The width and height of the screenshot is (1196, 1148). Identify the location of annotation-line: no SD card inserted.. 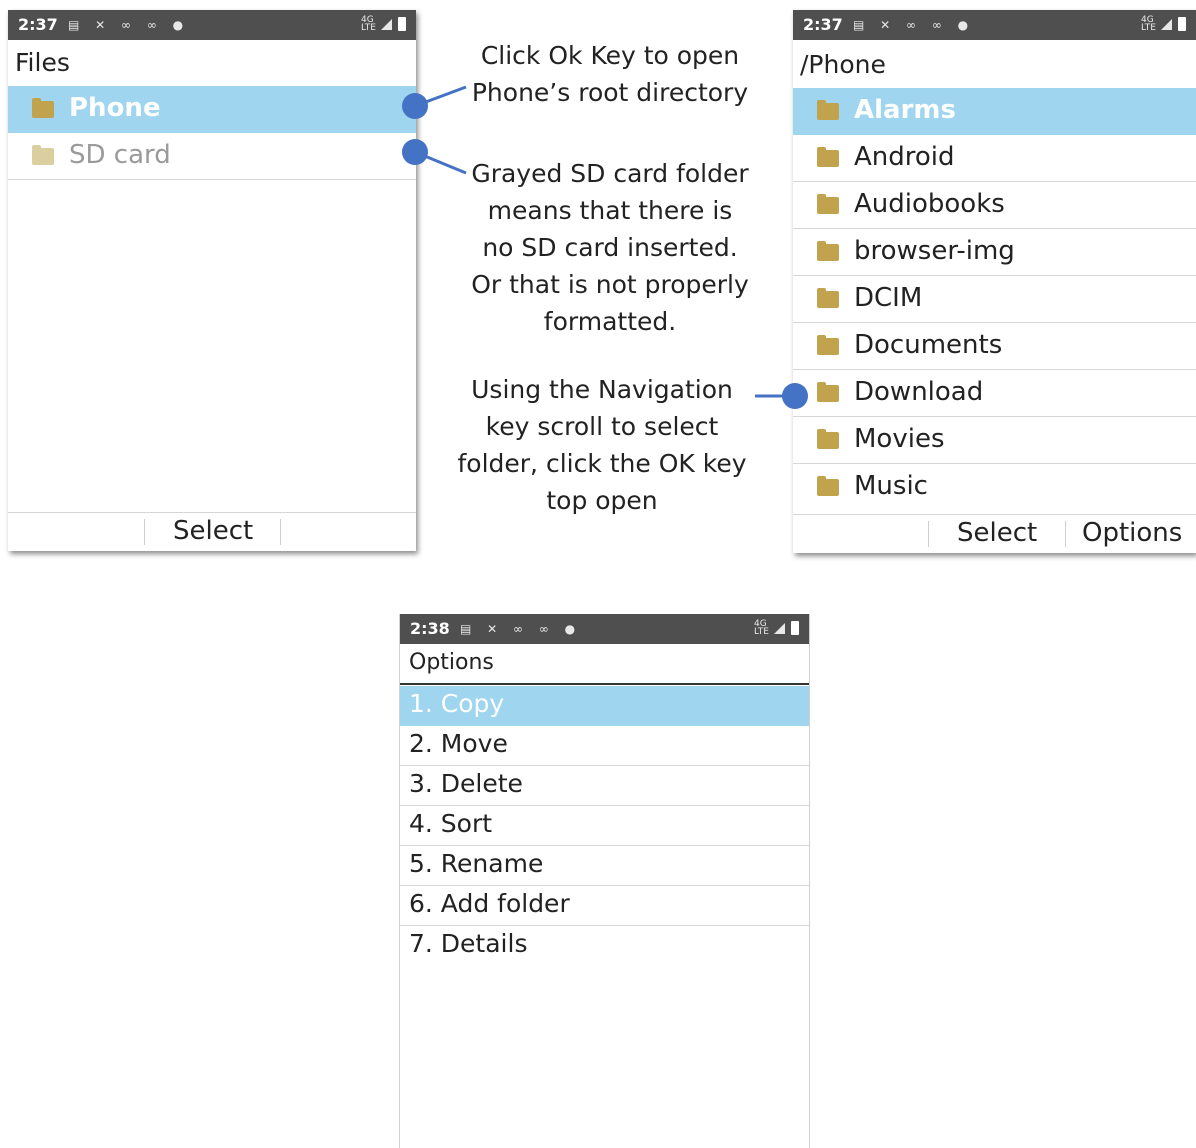
(610, 247).